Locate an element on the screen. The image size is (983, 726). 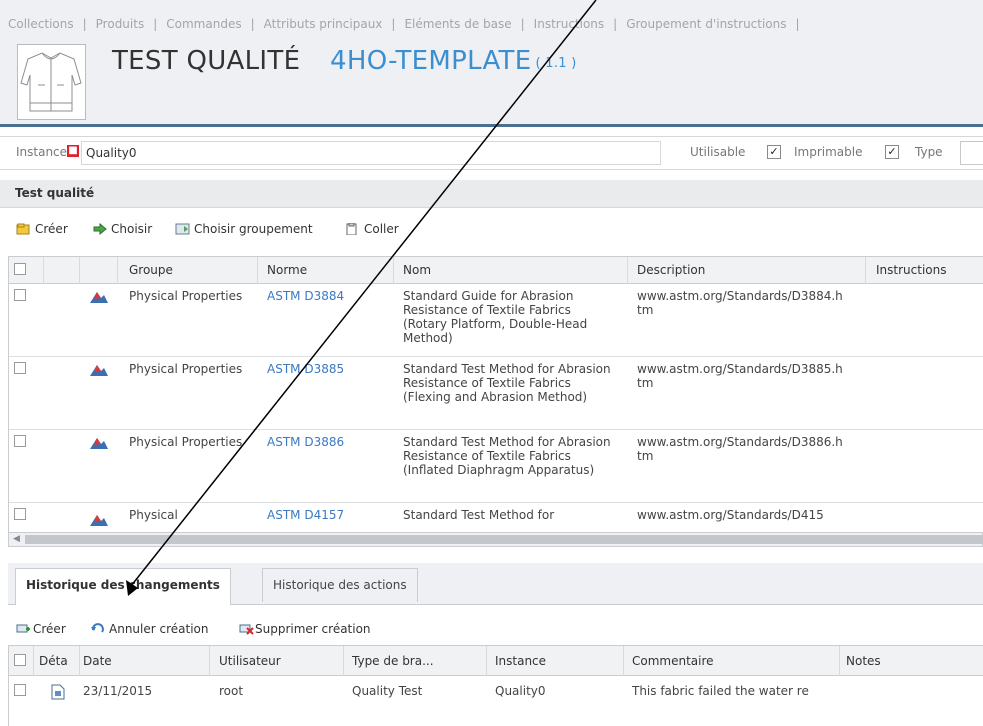
cell-groupe: Physical is located at coordinates (153, 515).